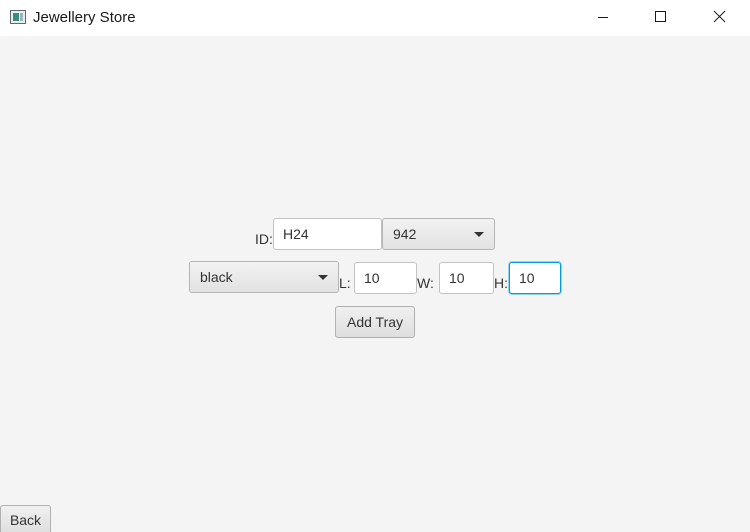  What do you see at coordinates (405, 234) in the screenshot?
I see `number-select-value: 942` at bounding box center [405, 234].